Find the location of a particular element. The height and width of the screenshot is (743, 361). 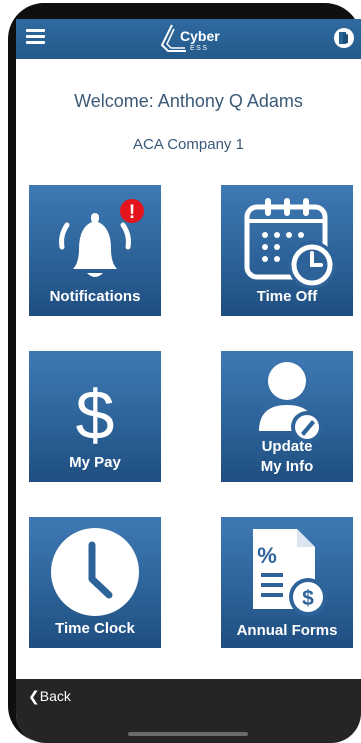

logo-text: Cyber is located at coordinates (200, 36).